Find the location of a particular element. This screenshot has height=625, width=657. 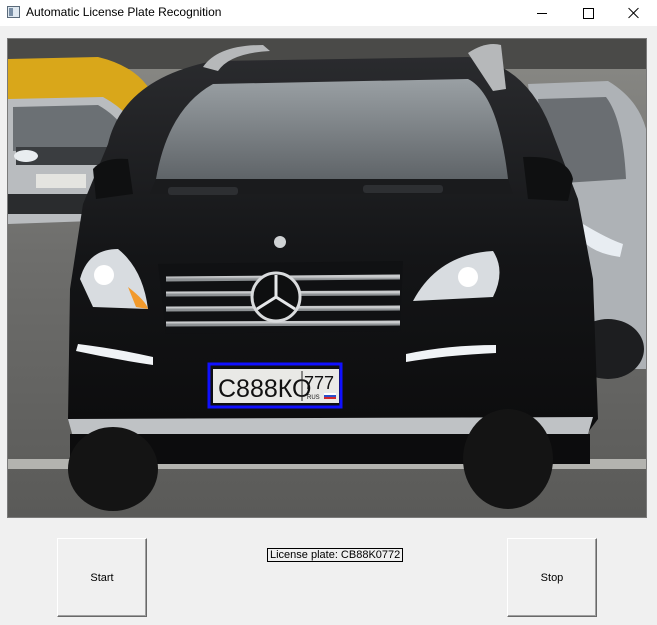

maximize-icon is located at coordinates (588, 13).